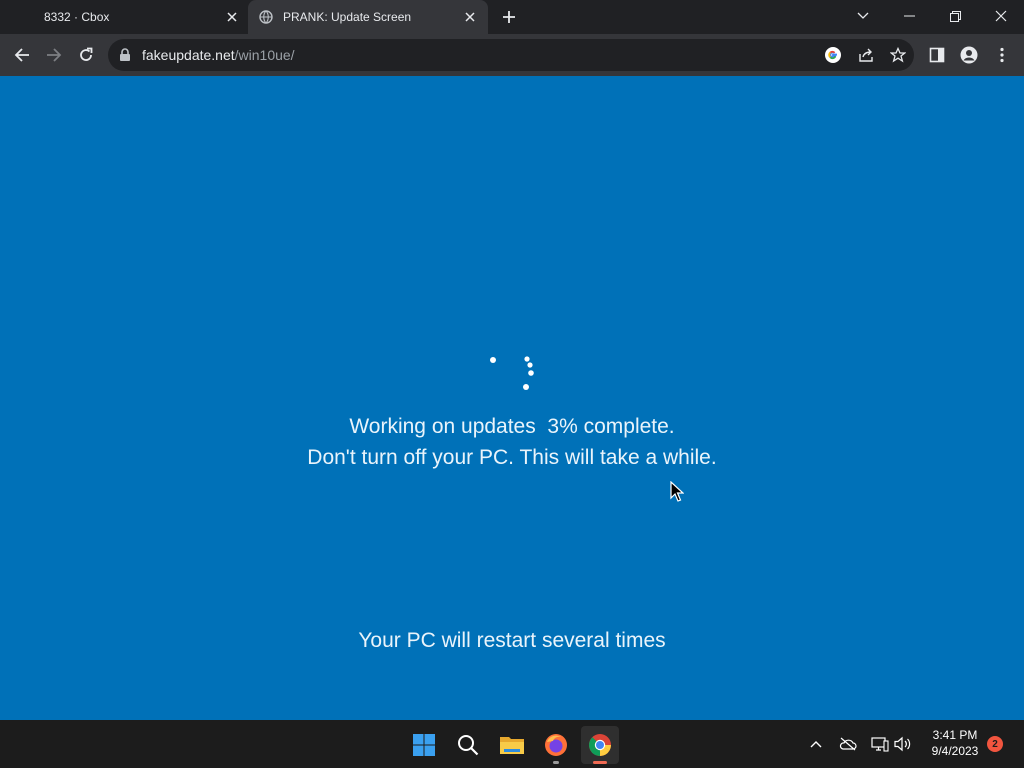 The width and height of the screenshot is (1024, 768). I want to click on chrome-button, so click(600, 745).